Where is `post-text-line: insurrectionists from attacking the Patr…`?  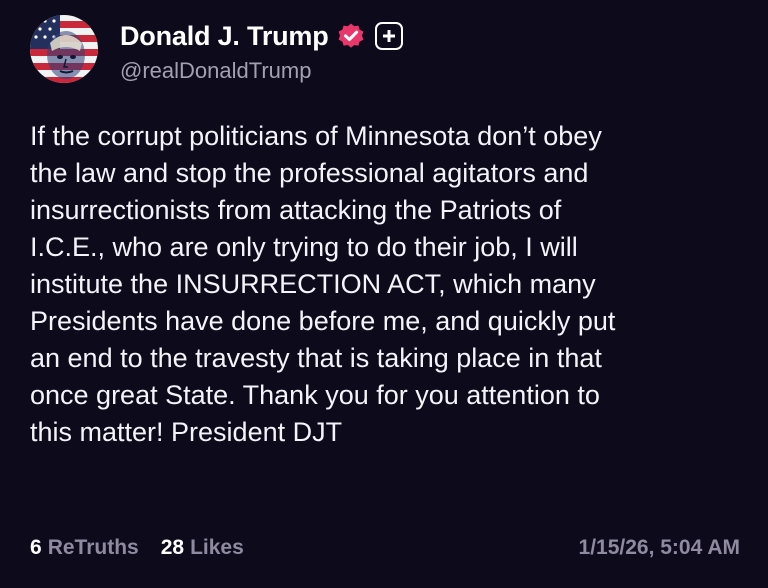 post-text-line: insurrectionists from attacking the Patr… is located at coordinates (296, 210).